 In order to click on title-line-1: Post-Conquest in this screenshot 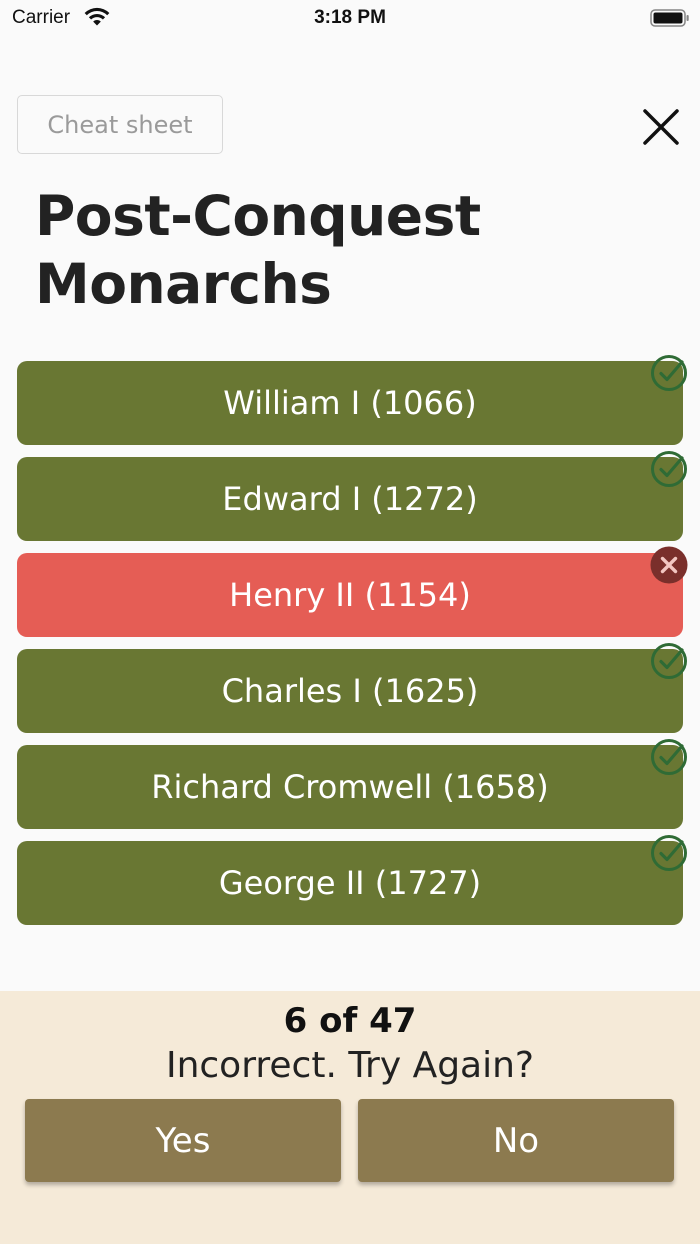, I will do `click(258, 216)`.